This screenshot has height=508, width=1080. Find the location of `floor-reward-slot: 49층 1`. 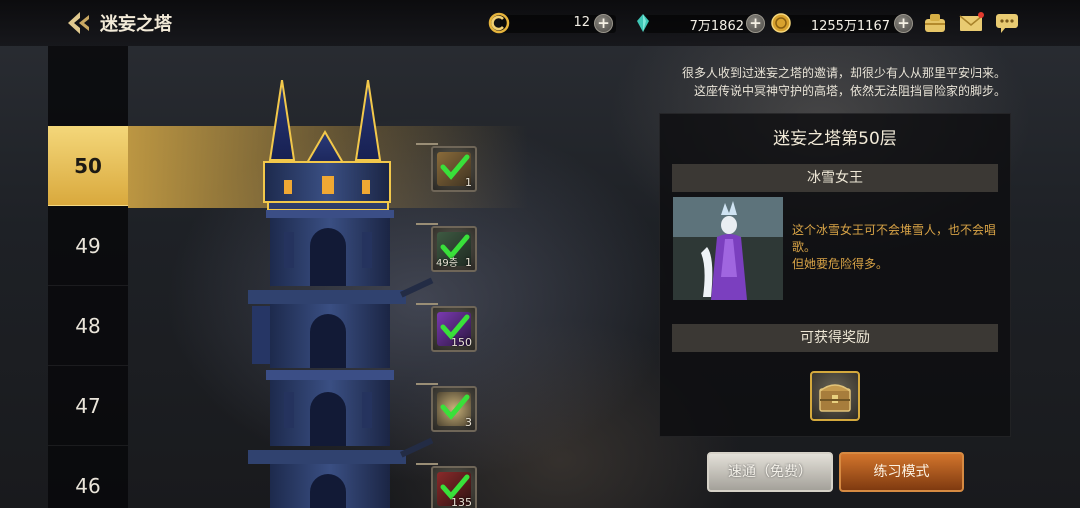

floor-reward-slot: 49층 1 is located at coordinates (454, 249).